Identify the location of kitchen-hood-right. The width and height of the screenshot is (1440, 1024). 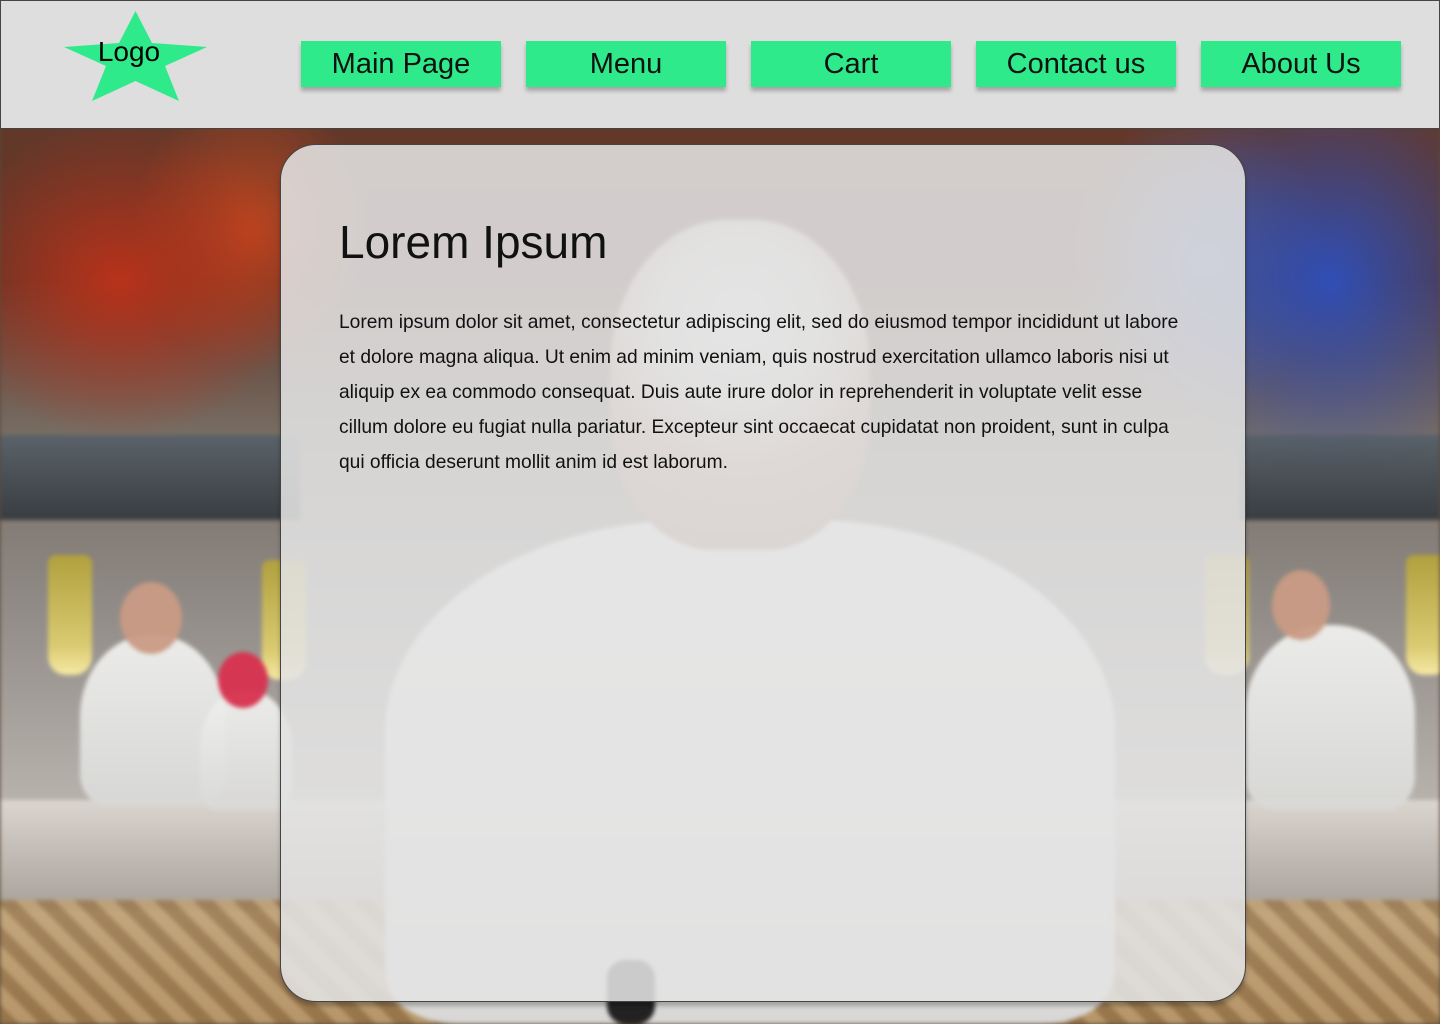
(1340, 477).